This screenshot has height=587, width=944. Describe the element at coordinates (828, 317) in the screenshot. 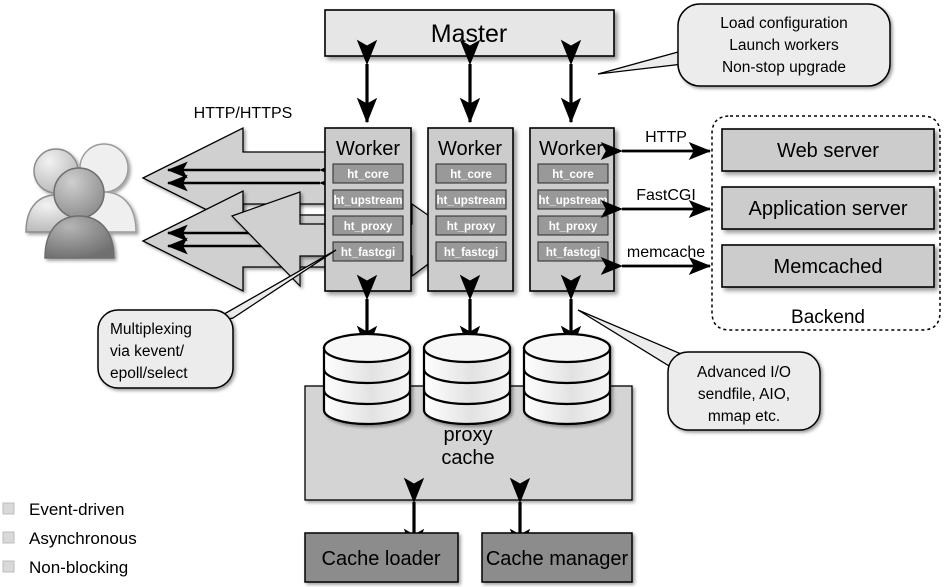

I see `backend-title: Backend` at that location.